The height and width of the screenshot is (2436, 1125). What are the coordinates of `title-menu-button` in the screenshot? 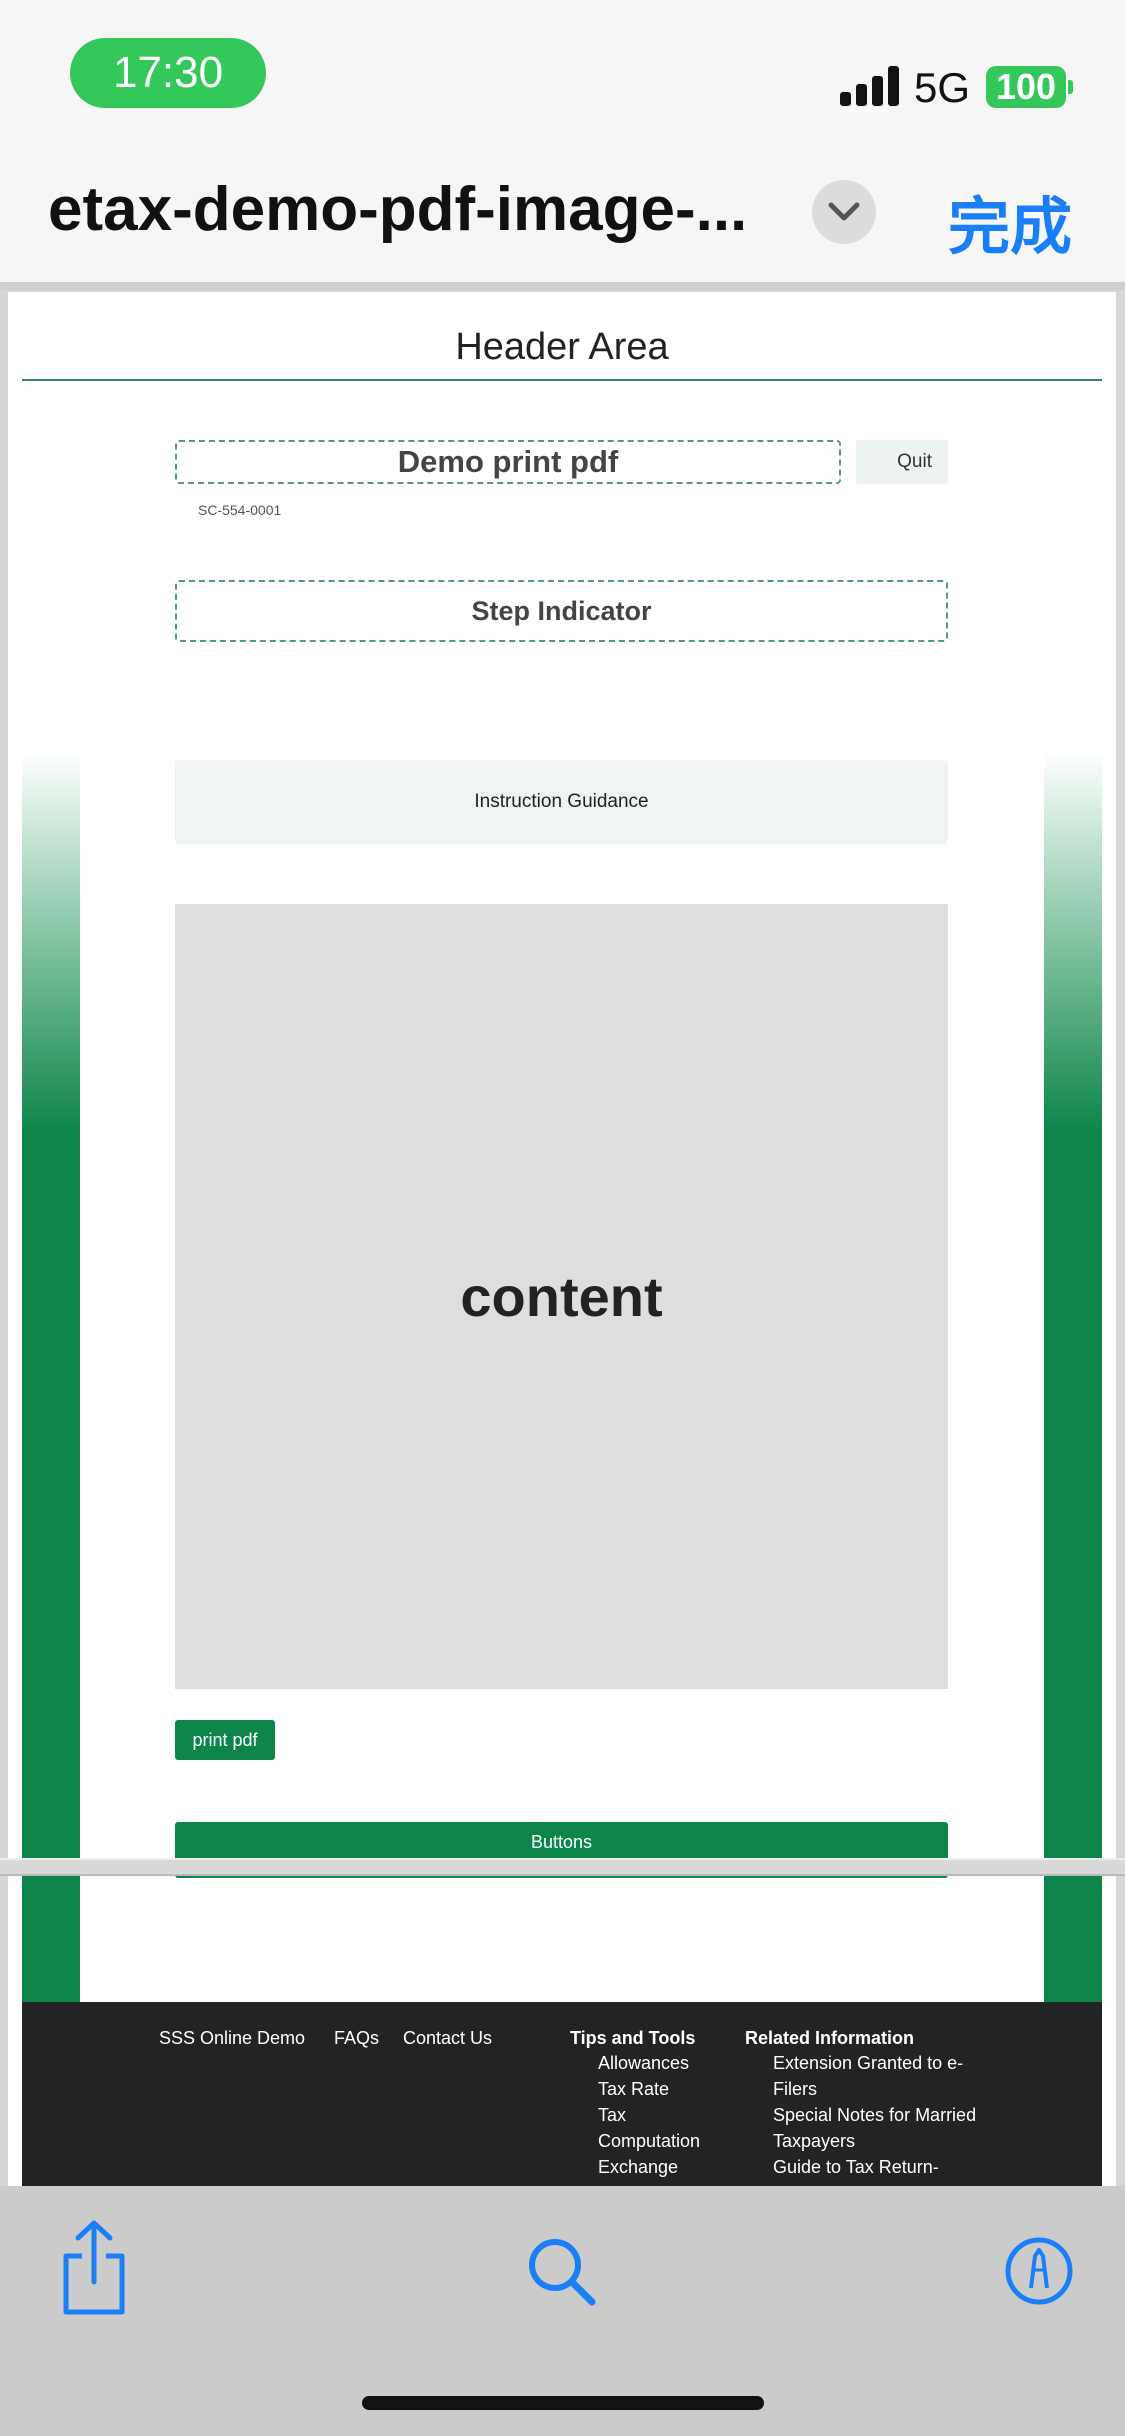 It's located at (844, 212).